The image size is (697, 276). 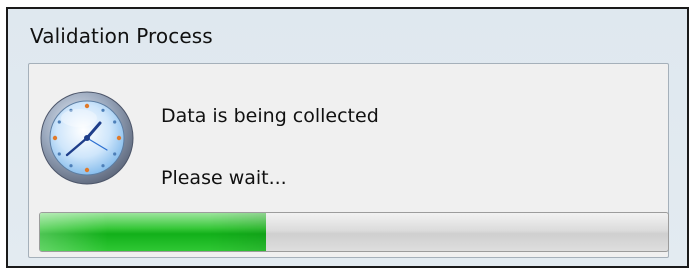 What do you see at coordinates (153, 232) in the screenshot?
I see `progress-fill` at bounding box center [153, 232].